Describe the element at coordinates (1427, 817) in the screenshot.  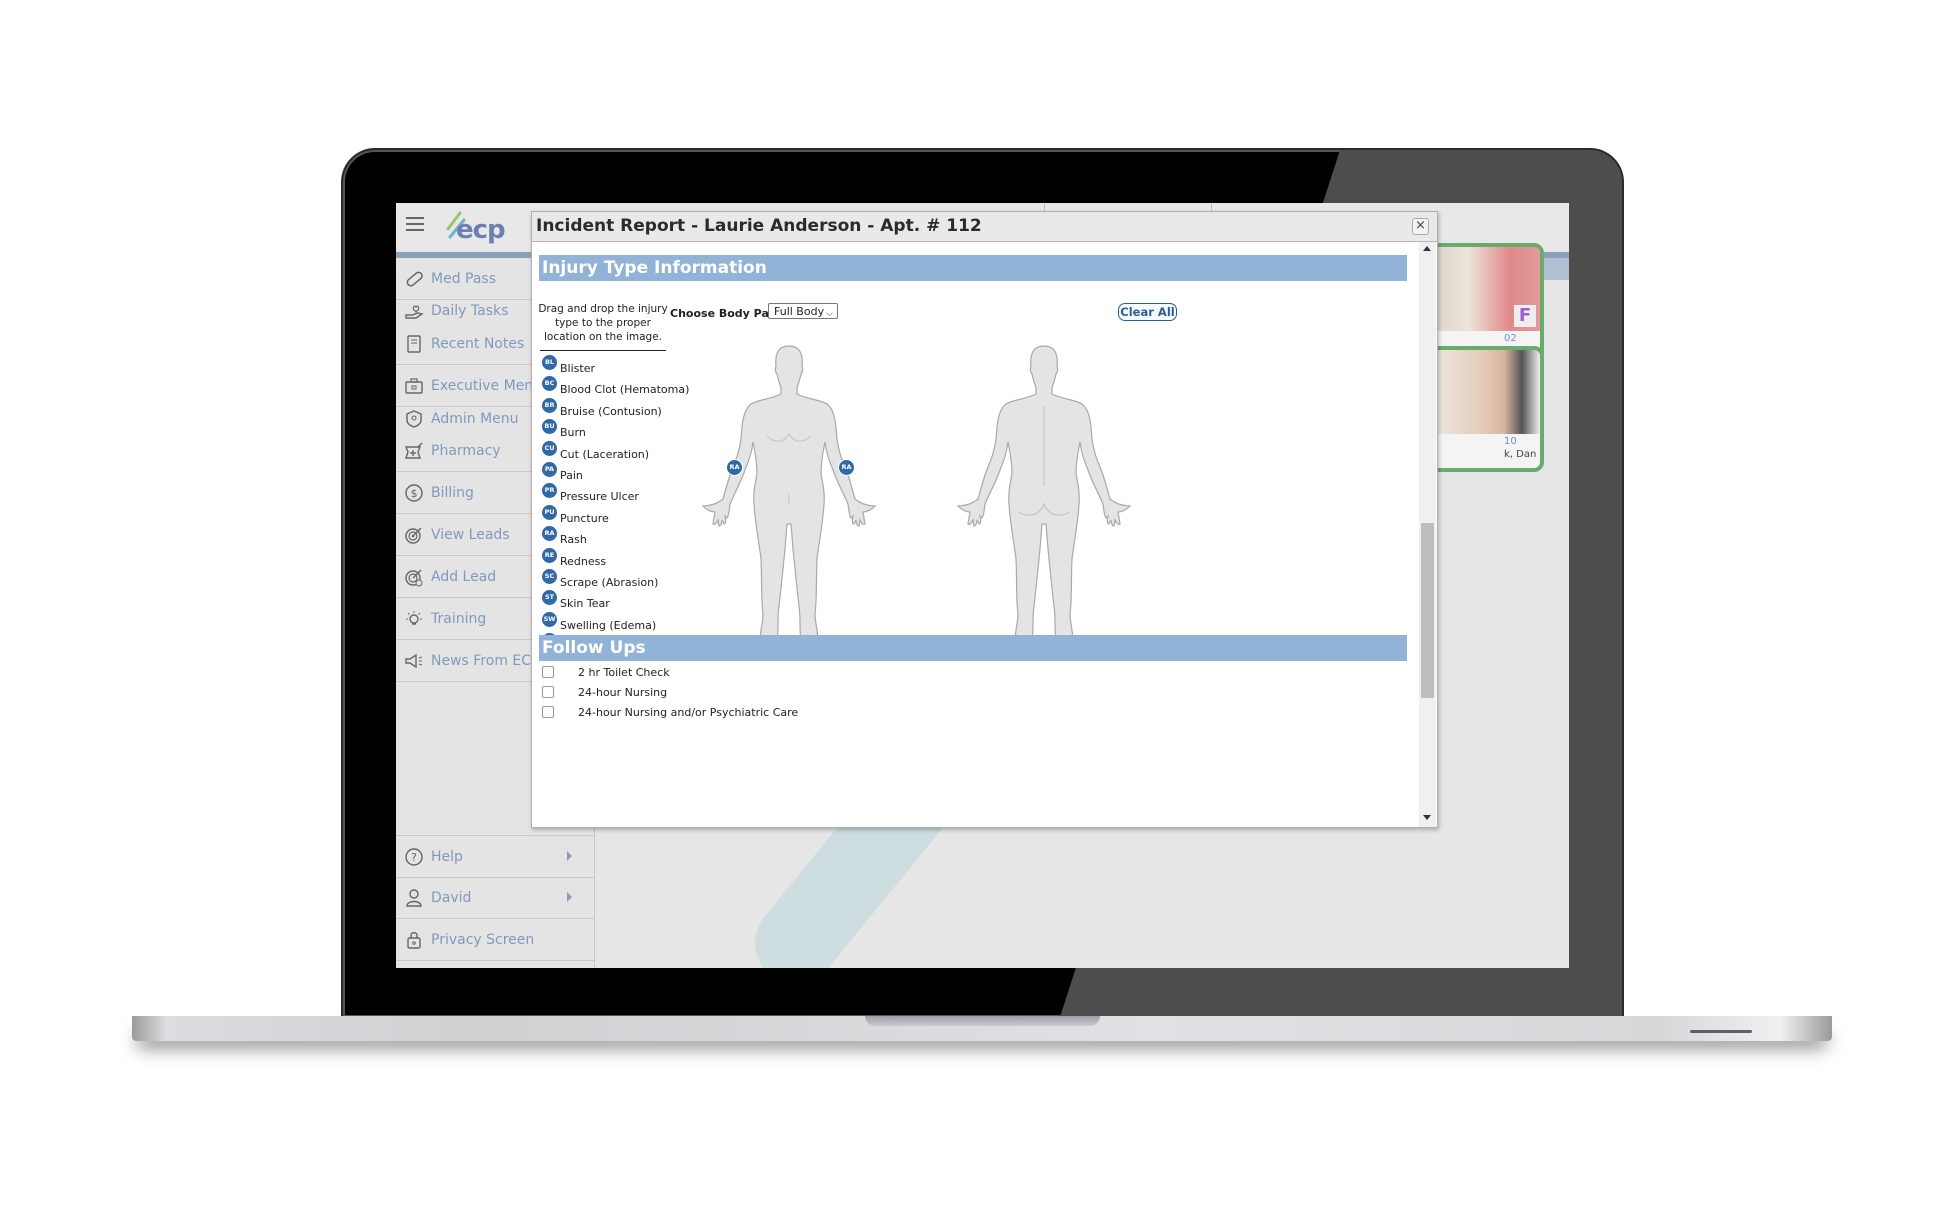
I see `scroll-down-arrow-icon` at that location.